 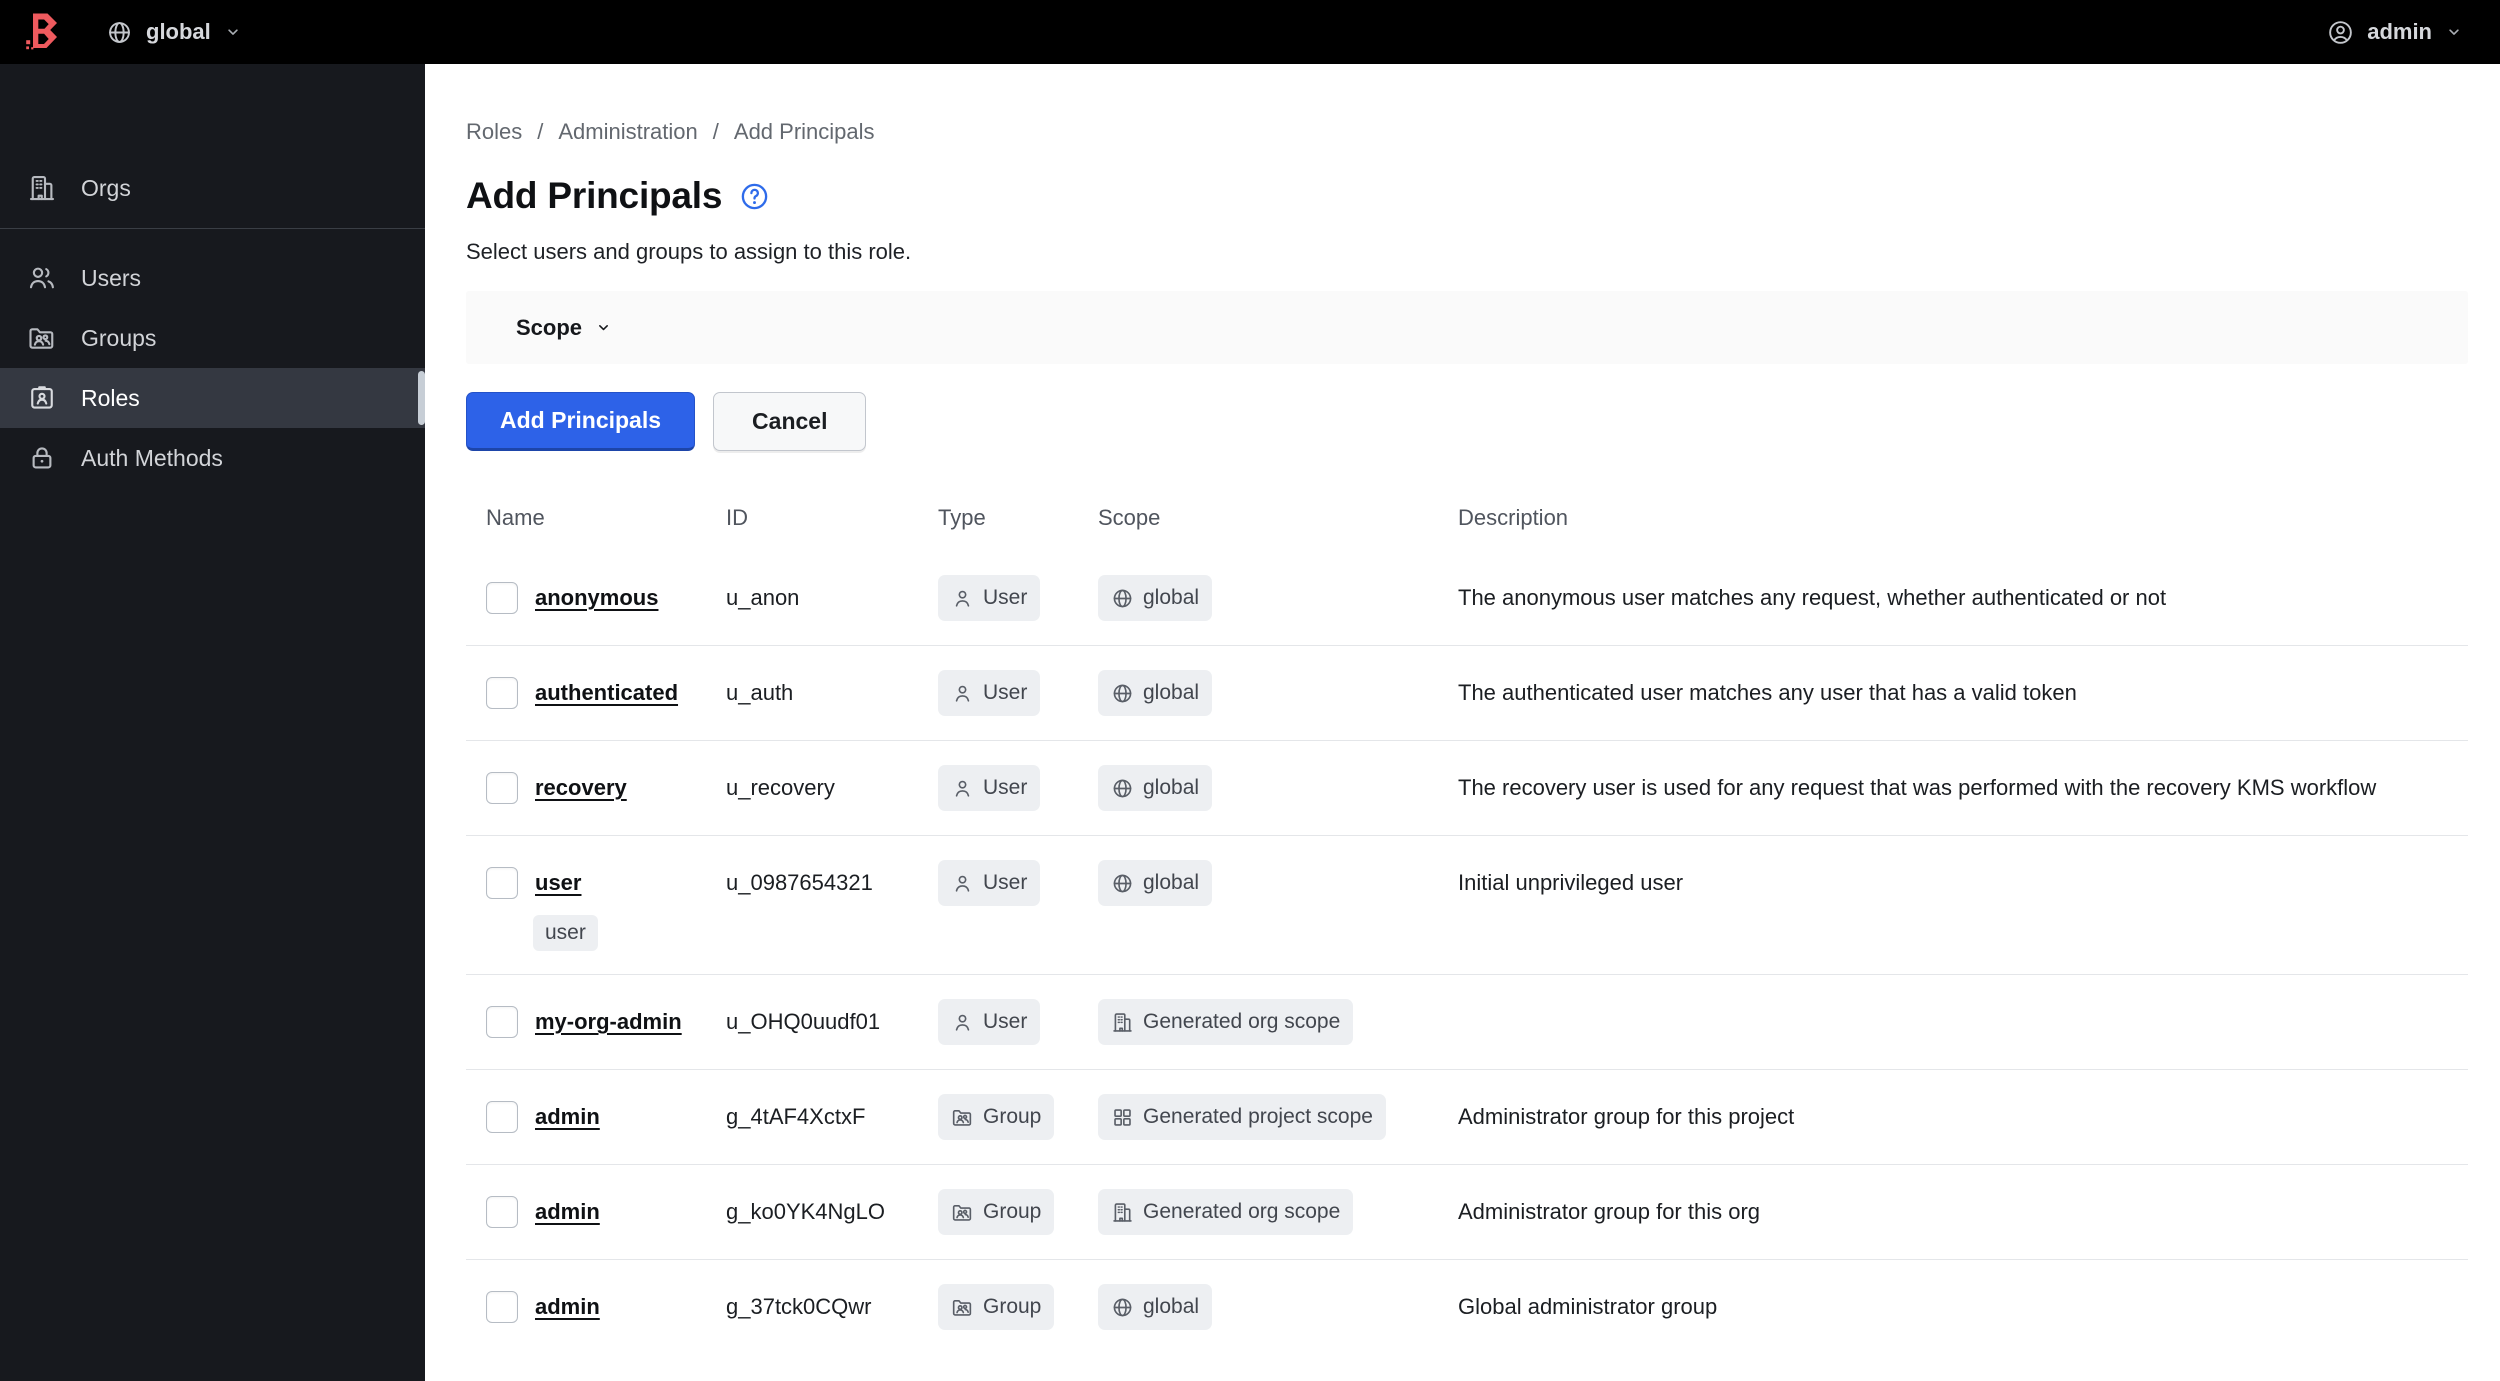 What do you see at coordinates (2395, 32) in the screenshot?
I see `user-menu-button: admin` at bounding box center [2395, 32].